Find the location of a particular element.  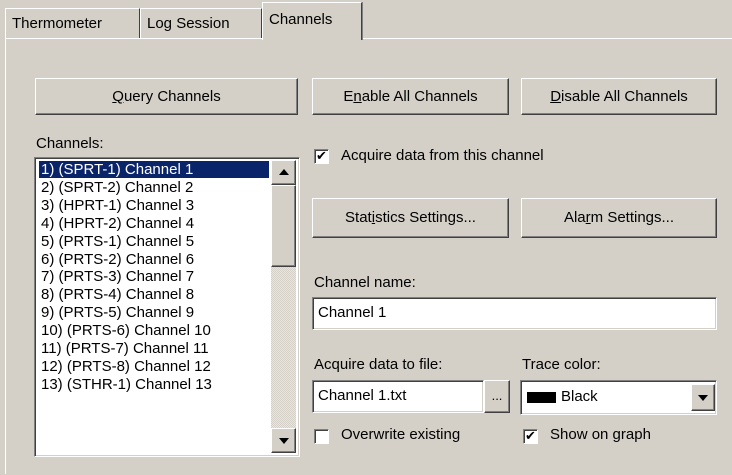

query-label-post: uery Channels is located at coordinates (172, 96).